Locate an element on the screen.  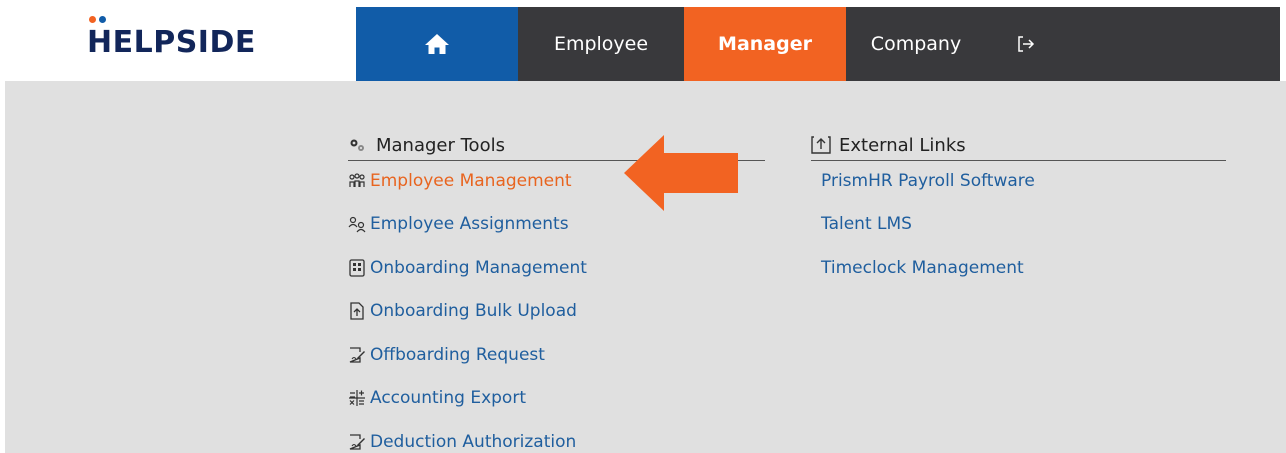
brand-name: HELPSIDE is located at coordinates (171, 42).